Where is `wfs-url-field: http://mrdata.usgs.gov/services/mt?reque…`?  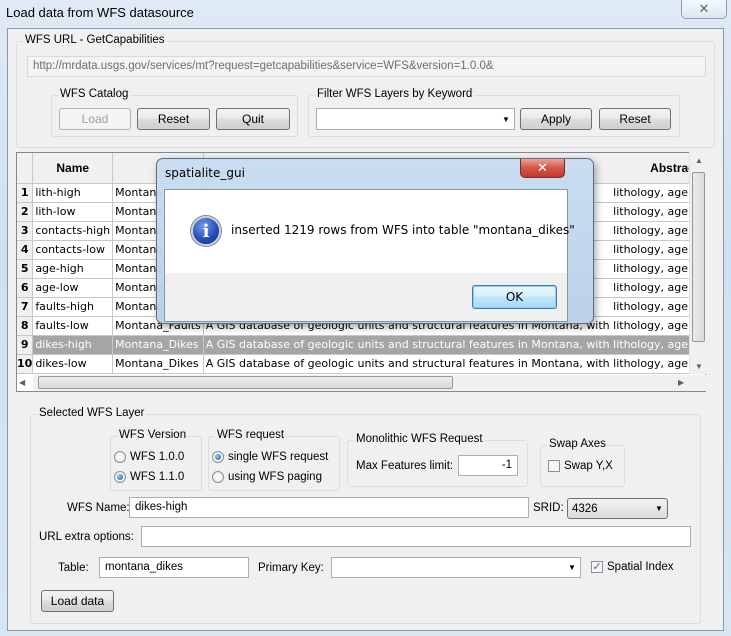
wfs-url-field: http://mrdata.usgs.gov/services/mt?reque… is located at coordinates (366, 66).